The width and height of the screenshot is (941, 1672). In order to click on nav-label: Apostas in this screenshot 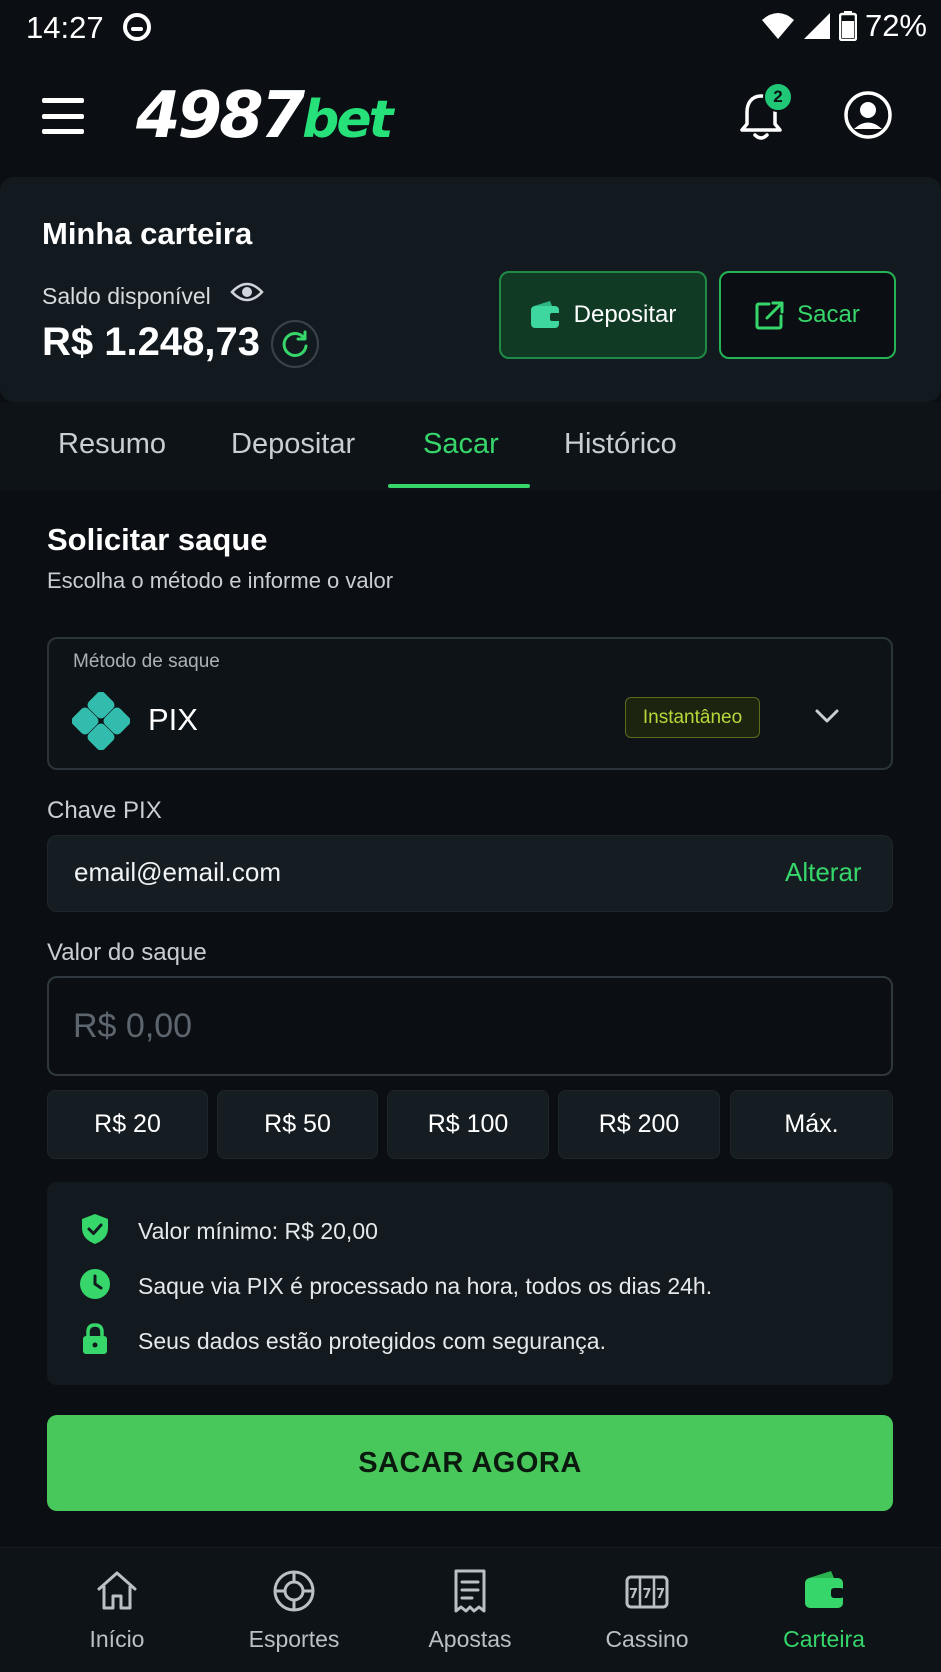, I will do `click(470, 1639)`.